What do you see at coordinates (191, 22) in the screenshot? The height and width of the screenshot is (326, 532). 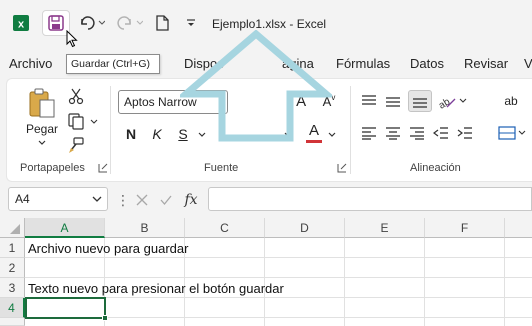 I see `customize-qat-icon` at bounding box center [191, 22].